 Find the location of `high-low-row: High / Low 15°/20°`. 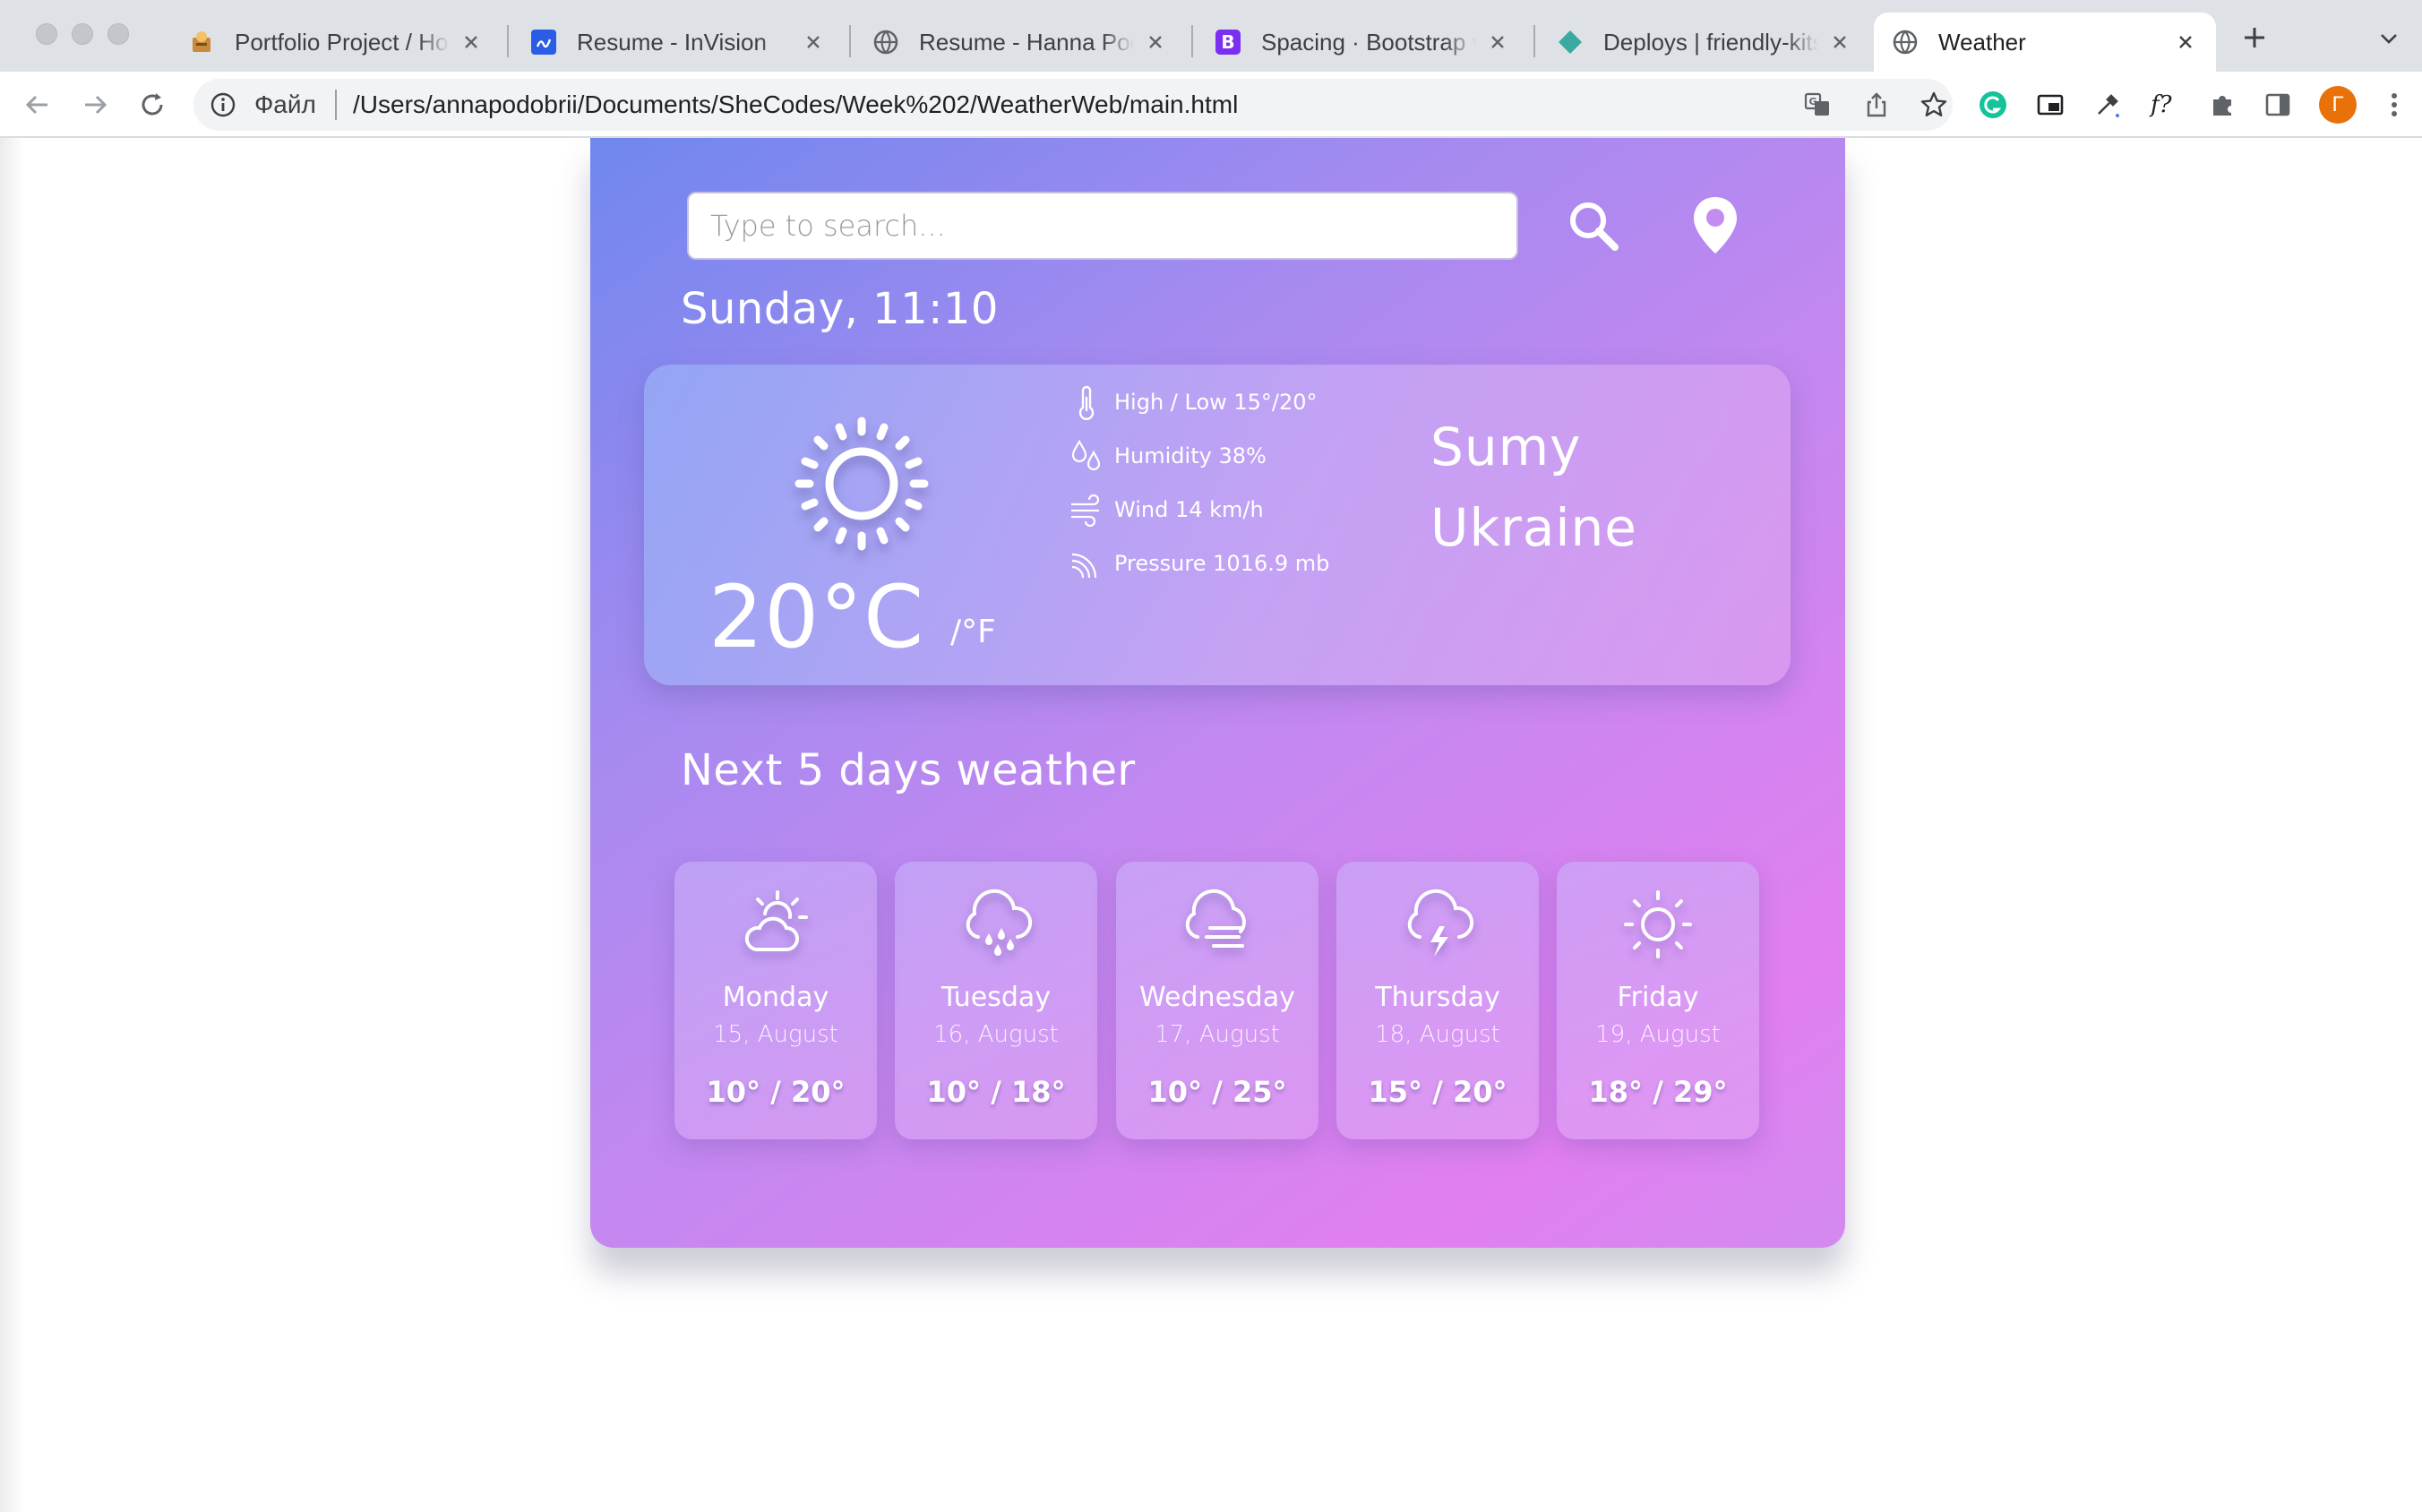

high-low-row: High / Low 15°/20° is located at coordinates (1193, 402).